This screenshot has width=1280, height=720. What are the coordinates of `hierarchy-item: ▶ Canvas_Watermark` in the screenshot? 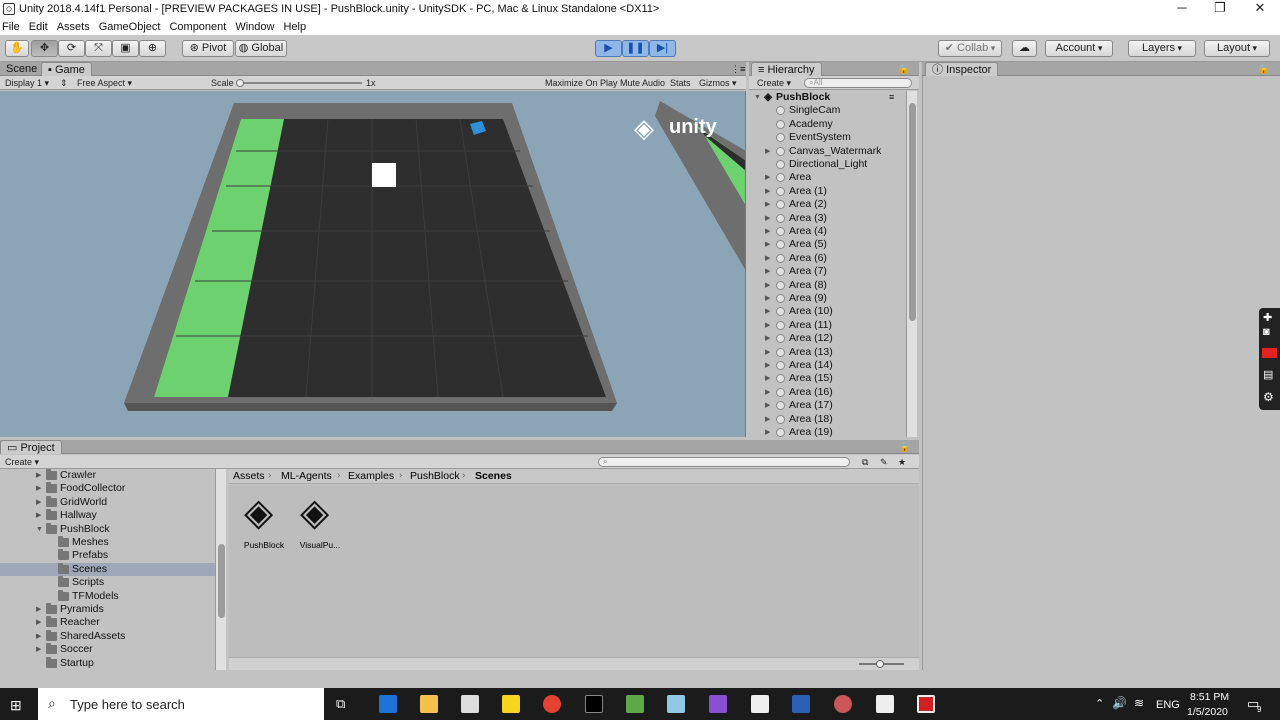 It's located at (829, 151).